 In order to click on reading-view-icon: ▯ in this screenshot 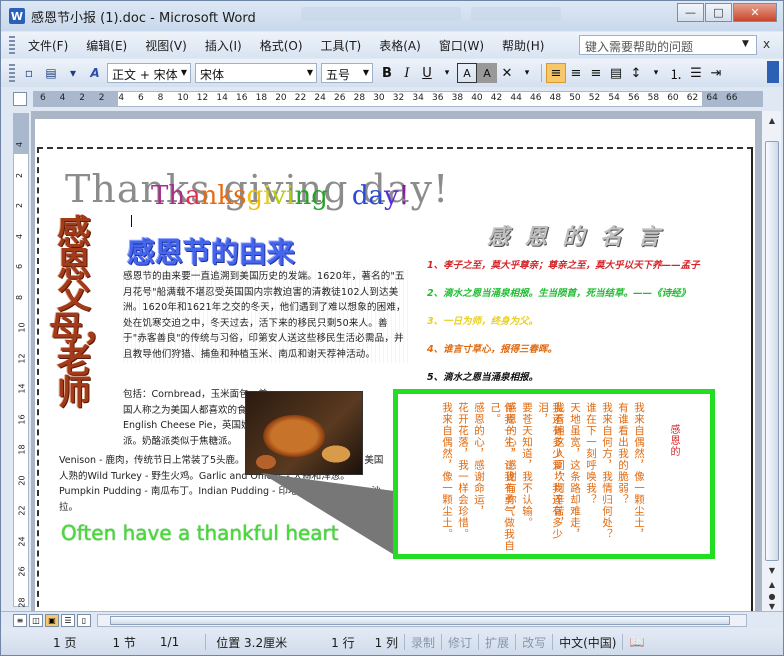, I will do `click(84, 620)`.